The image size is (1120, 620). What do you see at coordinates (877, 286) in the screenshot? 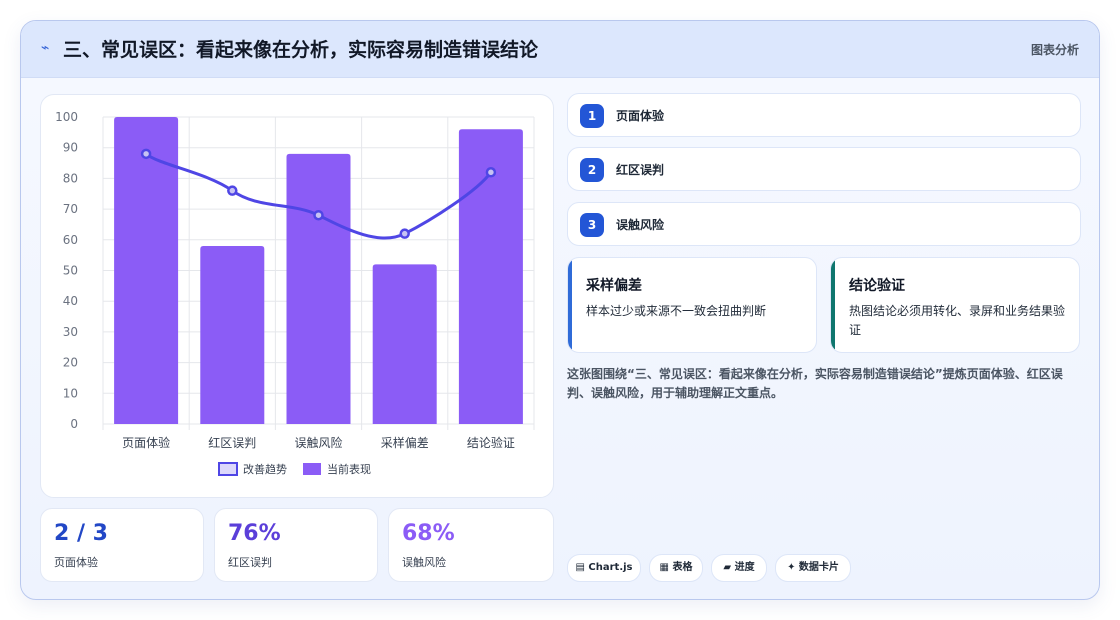
I see `info-card-title: 结论验证` at bounding box center [877, 286].